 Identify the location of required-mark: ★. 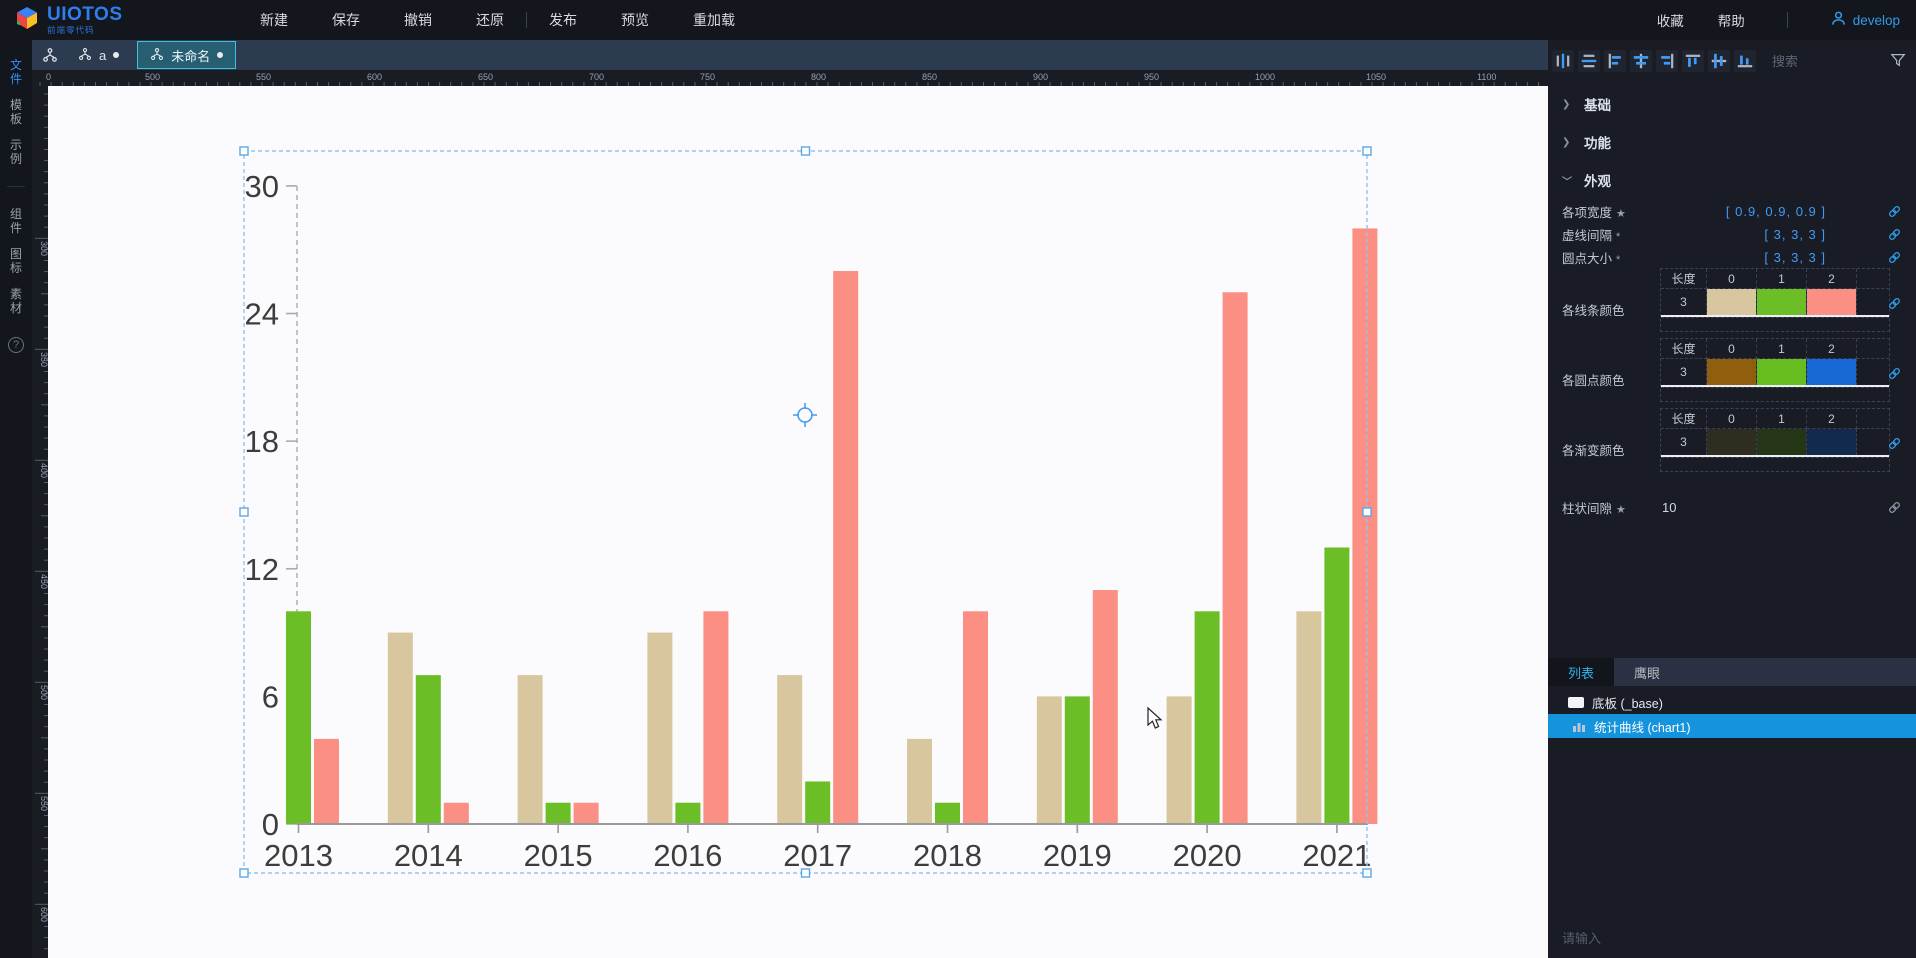
(1621, 509).